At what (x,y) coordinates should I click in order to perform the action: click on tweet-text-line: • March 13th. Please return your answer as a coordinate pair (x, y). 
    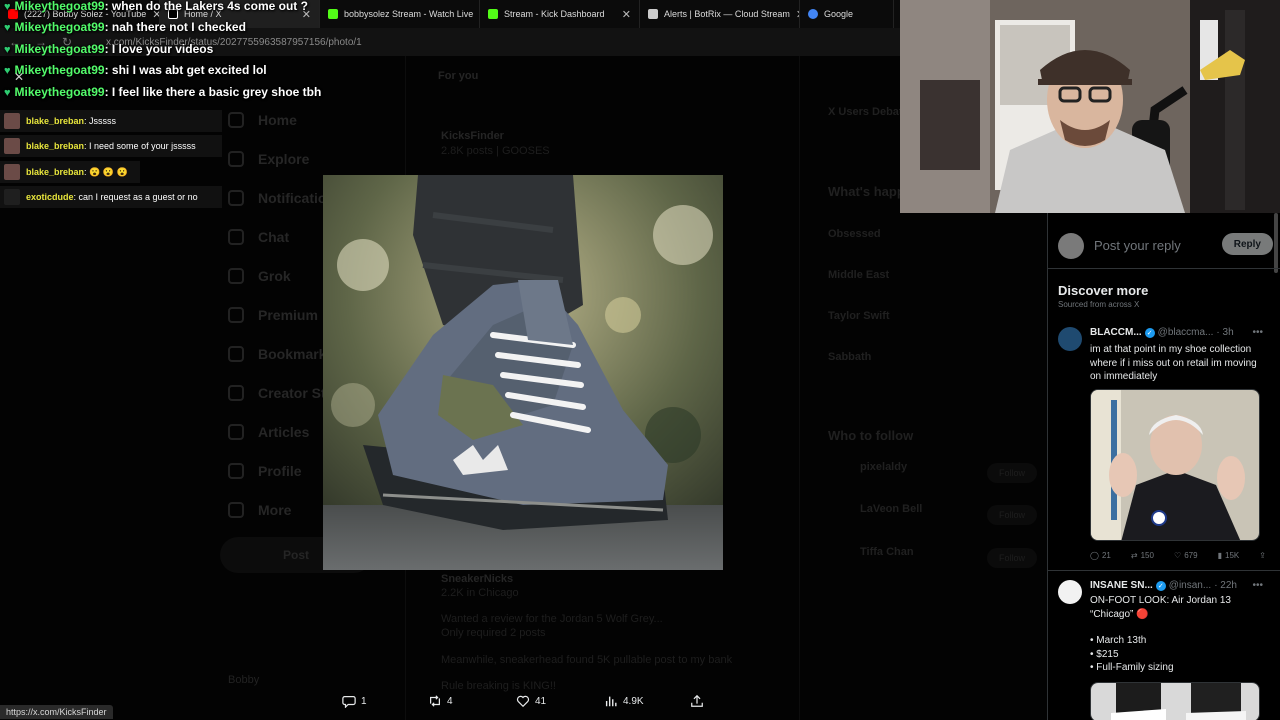
    Looking at the image, I should click on (1118, 640).